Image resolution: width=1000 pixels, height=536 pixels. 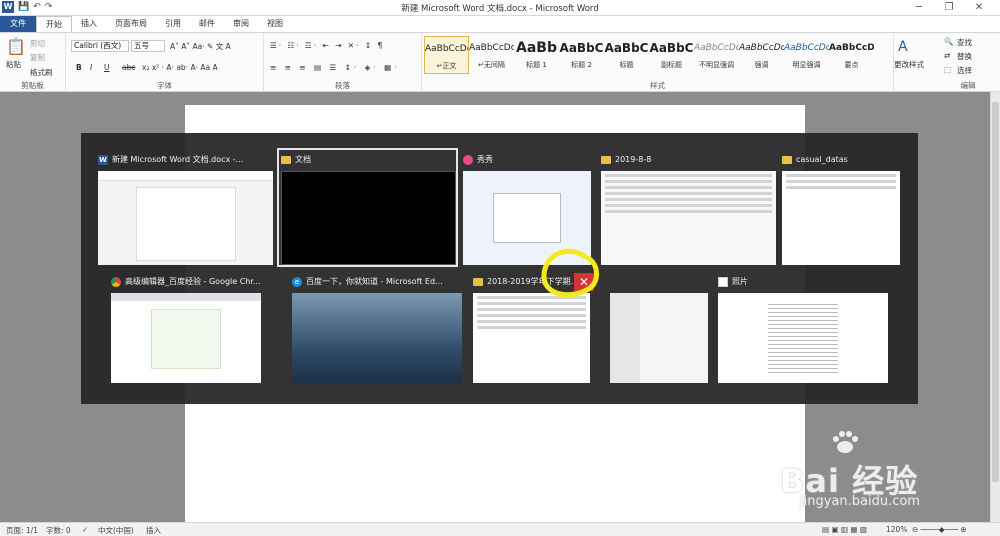 I want to click on watermark-url: jingyan.baidu.com, so click(x=860, y=501).